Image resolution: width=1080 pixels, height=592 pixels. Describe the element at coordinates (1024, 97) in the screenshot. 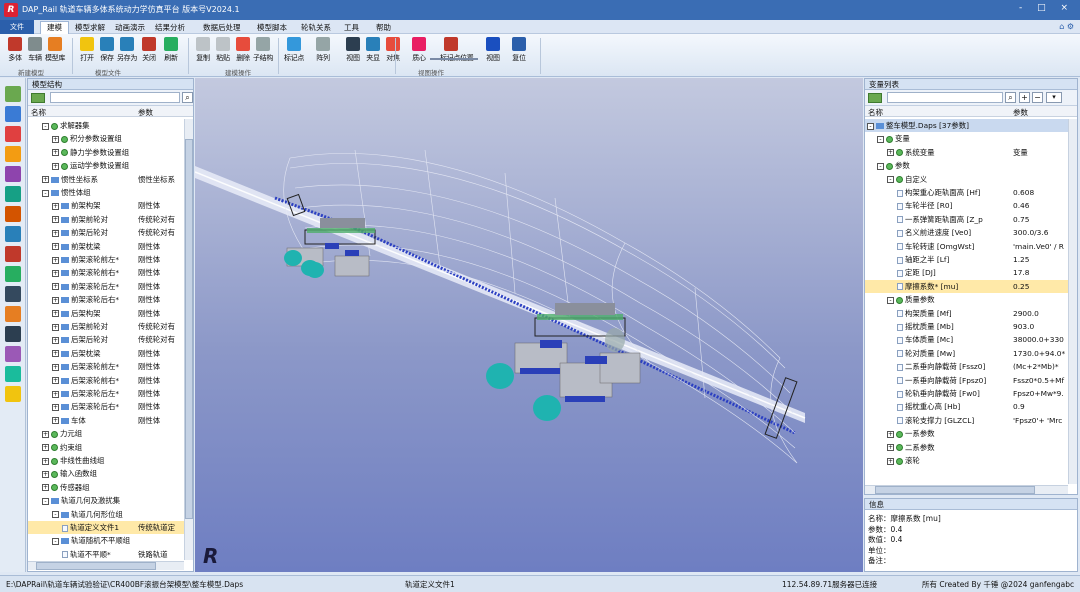

I see `add-icon: +` at that location.